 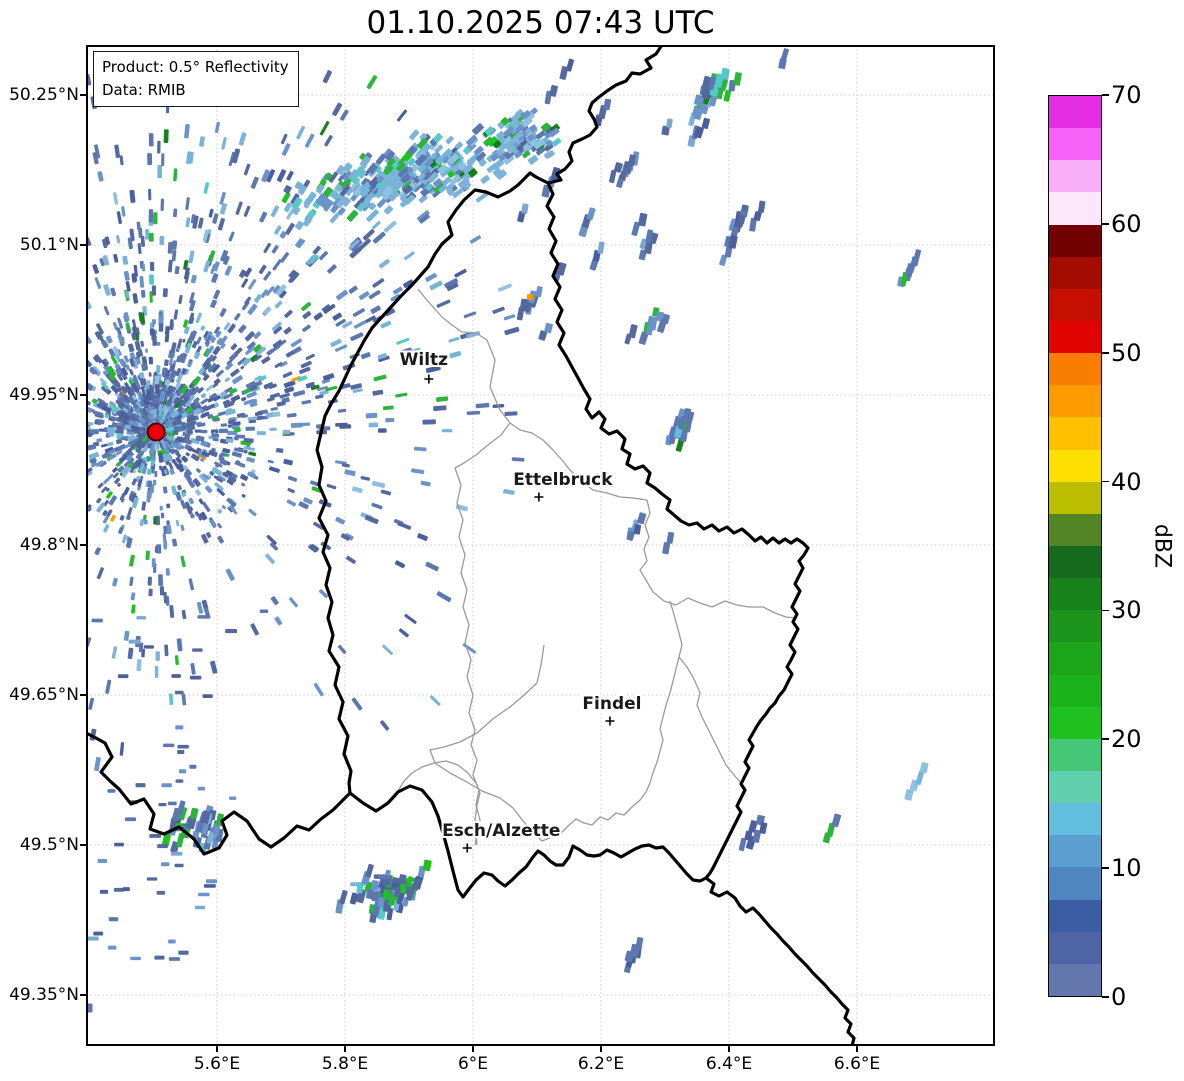 What do you see at coordinates (519, 613) in the screenshot?
I see `city-markers` at bounding box center [519, 613].